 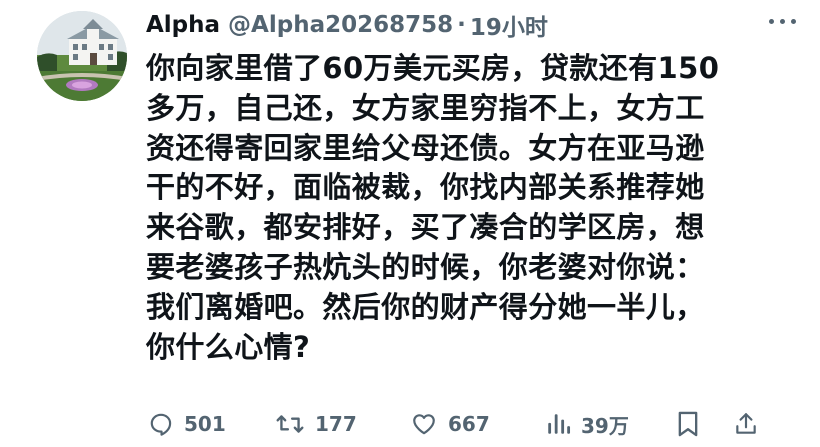 I want to click on timestamp: 19小时, so click(x=509, y=25).